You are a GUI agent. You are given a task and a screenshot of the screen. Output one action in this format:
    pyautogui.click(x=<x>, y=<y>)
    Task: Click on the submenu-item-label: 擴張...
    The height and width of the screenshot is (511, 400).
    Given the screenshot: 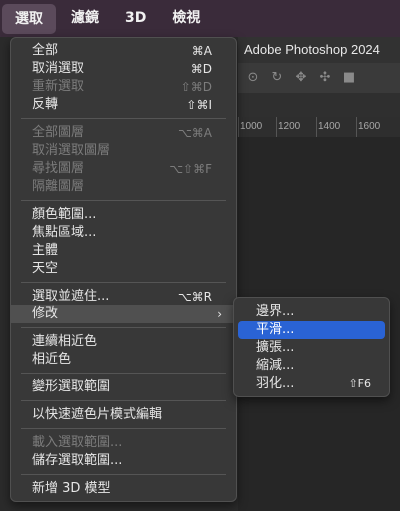 What is the action you would take?
    pyautogui.click(x=275, y=347)
    